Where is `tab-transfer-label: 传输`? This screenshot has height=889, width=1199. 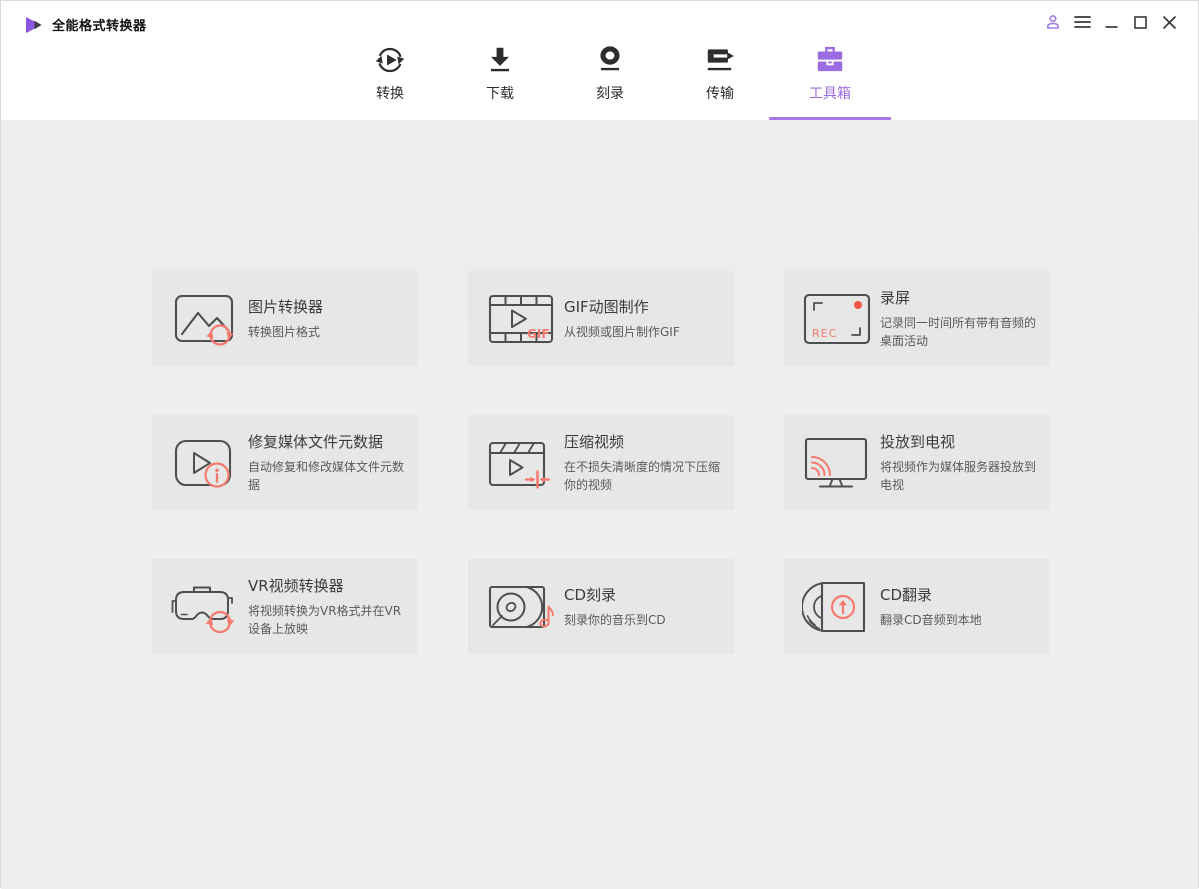
tab-transfer-label: 传输 is located at coordinates (720, 94).